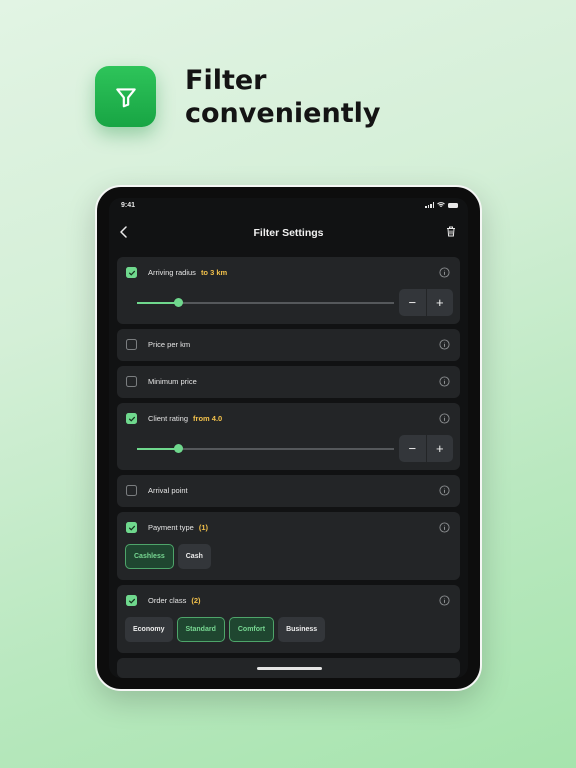 This screenshot has height=768, width=576. Describe the element at coordinates (203, 527) in the screenshot. I see `payment-type-count: (1)` at that location.